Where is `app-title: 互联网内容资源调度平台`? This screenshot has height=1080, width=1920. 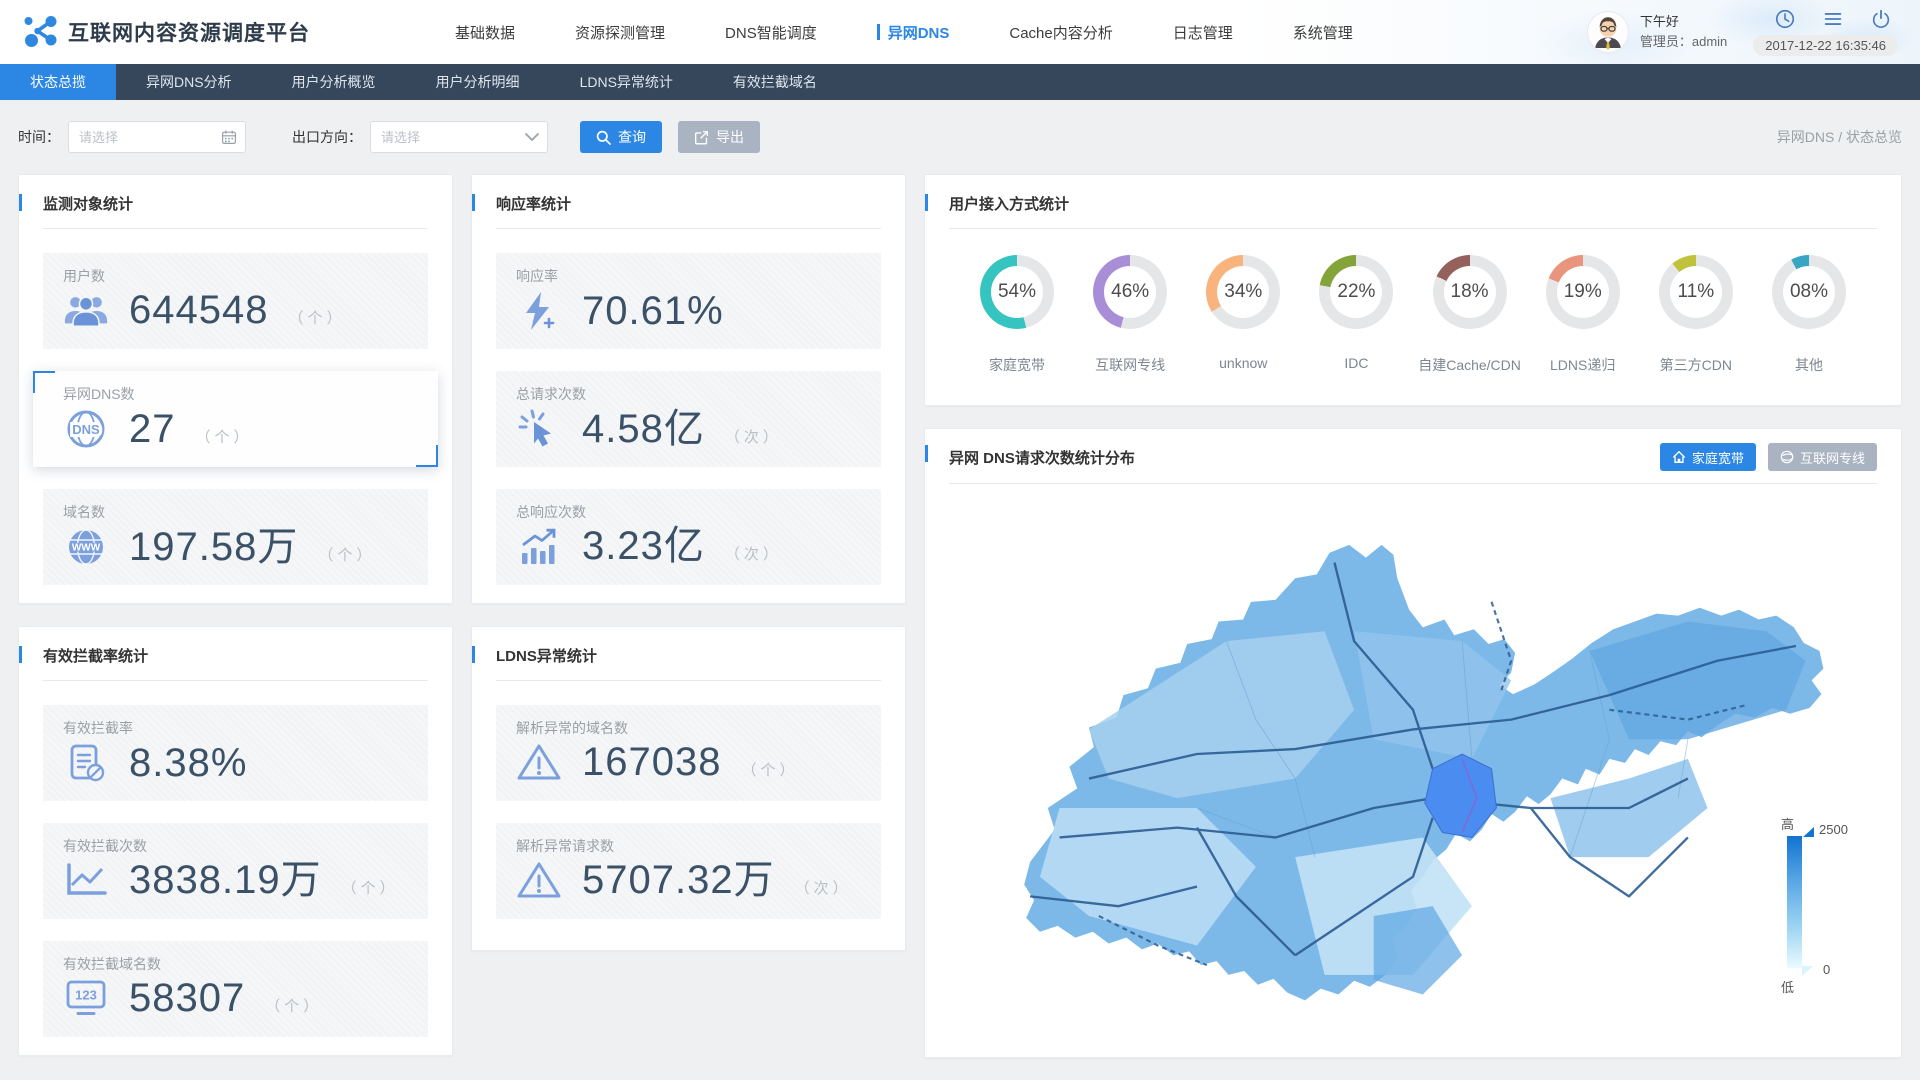 app-title: 互联网内容资源调度平台 is located at coordinates (189, 33).